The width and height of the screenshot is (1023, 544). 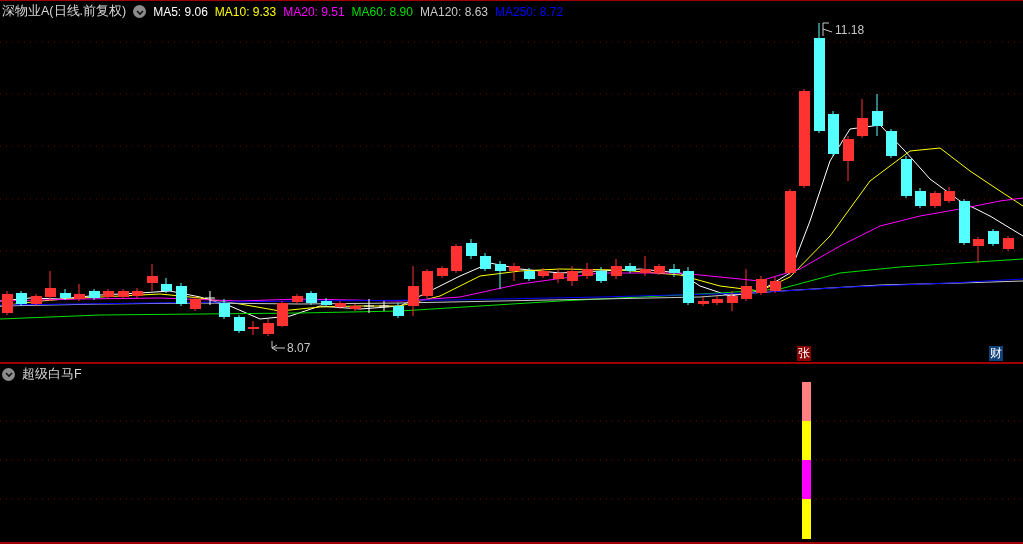 I want to click on event-marker: 张, so click(x=804, y=353).